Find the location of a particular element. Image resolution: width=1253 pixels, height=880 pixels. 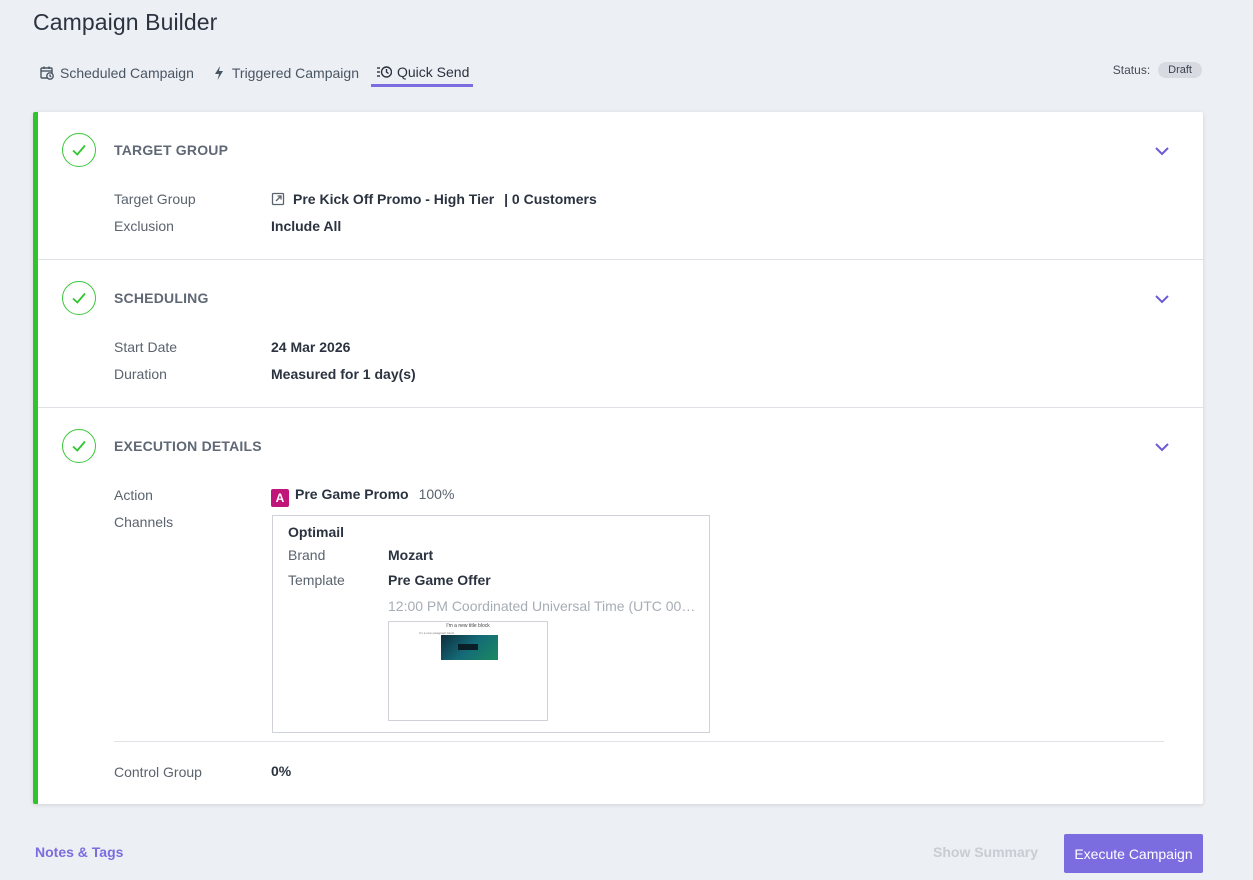

action-badge: A is located at coordinates (280, 498).